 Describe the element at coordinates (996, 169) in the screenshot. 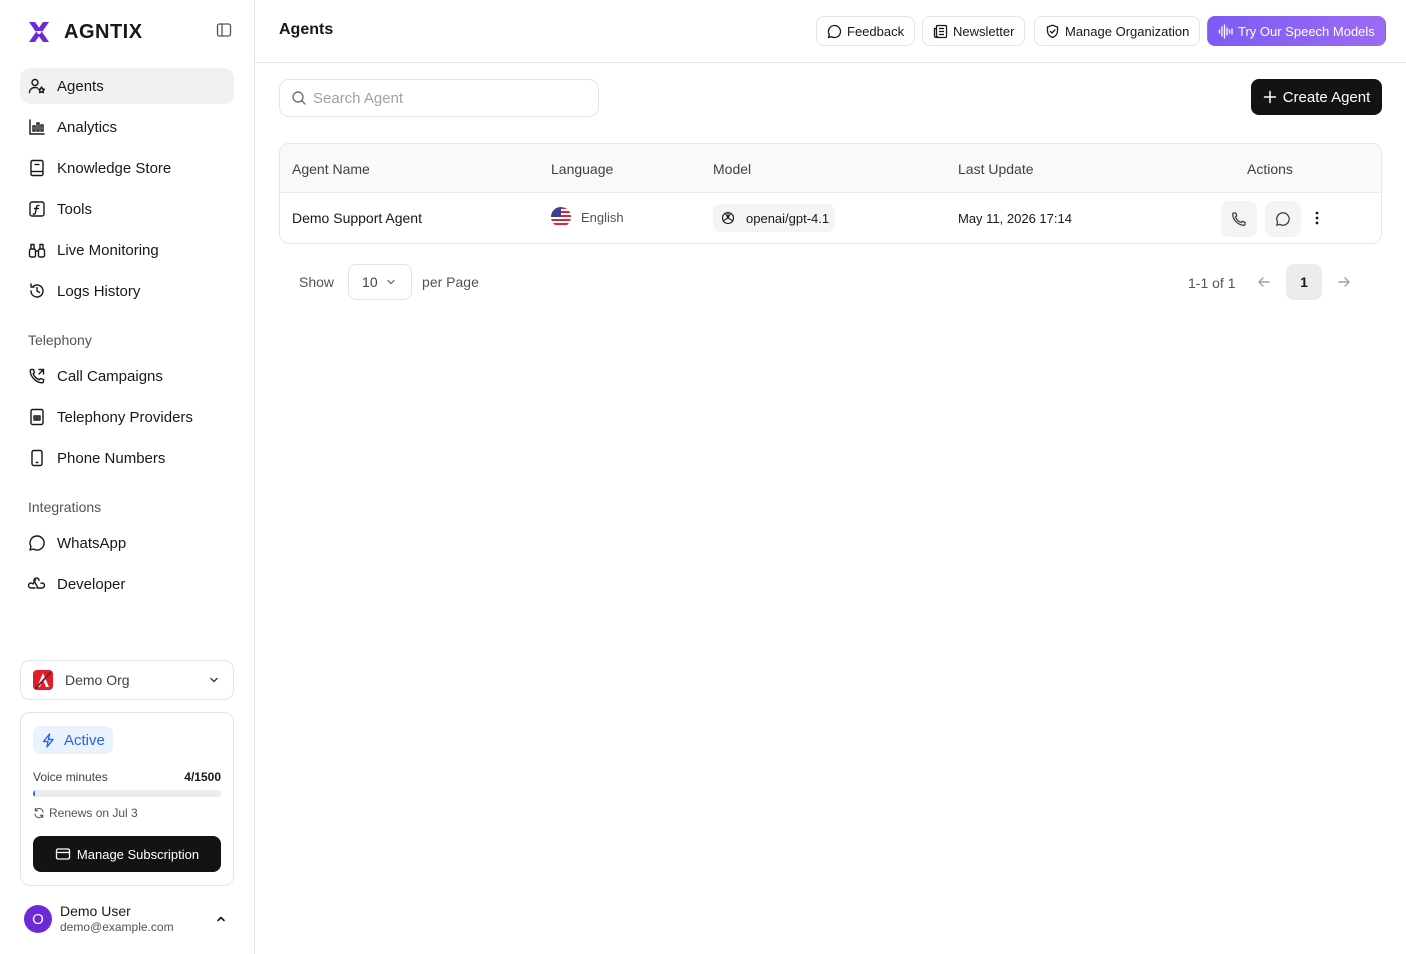

I see `column-header-last-update: Last Update` at that location.